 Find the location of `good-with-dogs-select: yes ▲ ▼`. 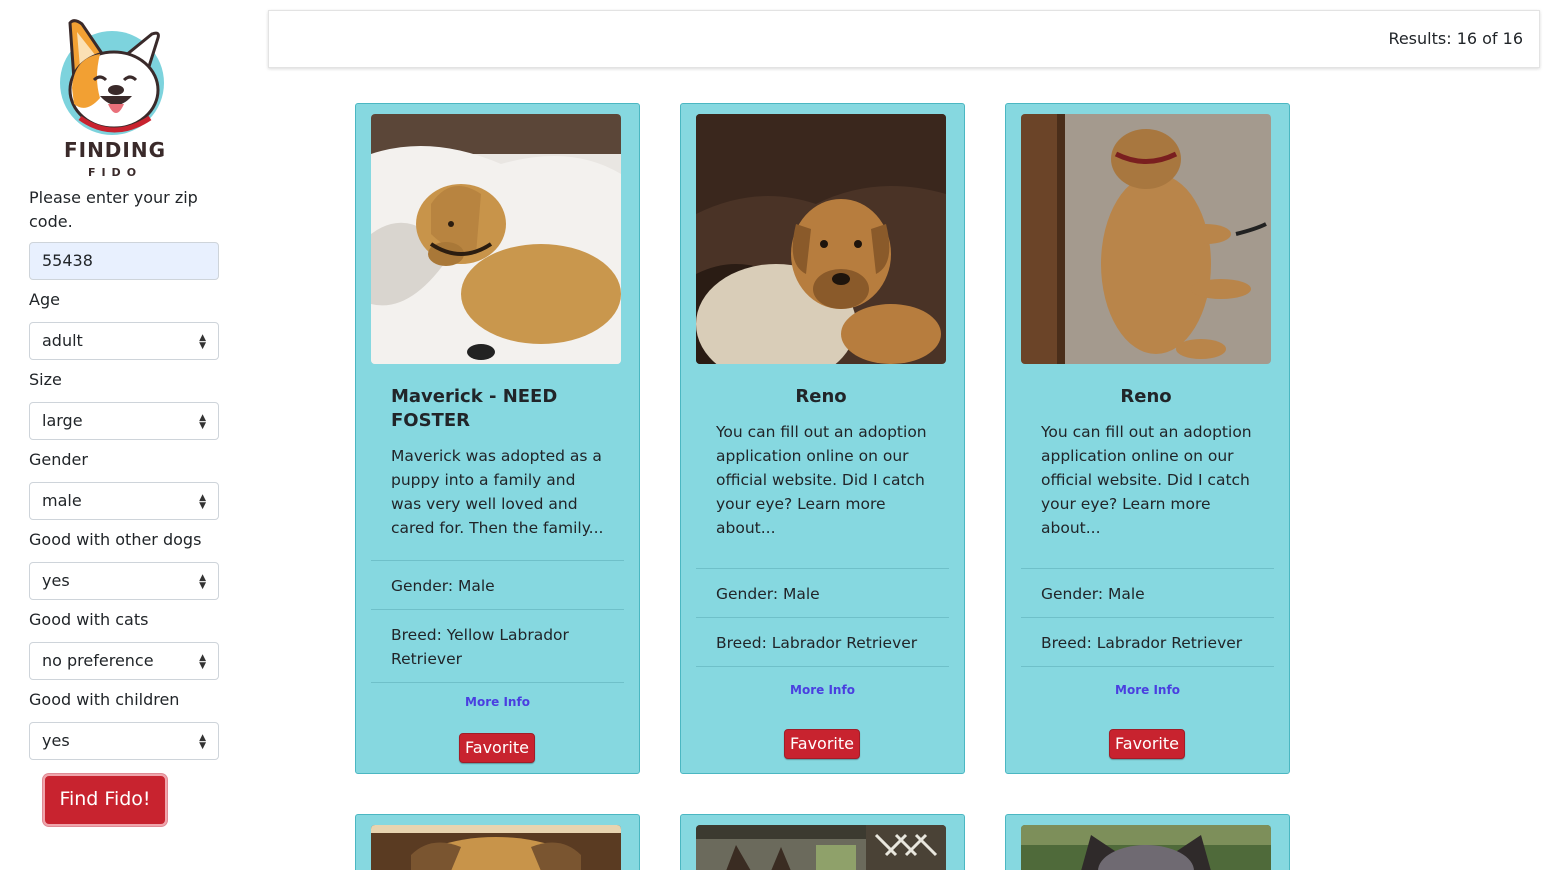

good-with-dogs-select: yes ▲ ▼ is located at coordinates (124, 581).